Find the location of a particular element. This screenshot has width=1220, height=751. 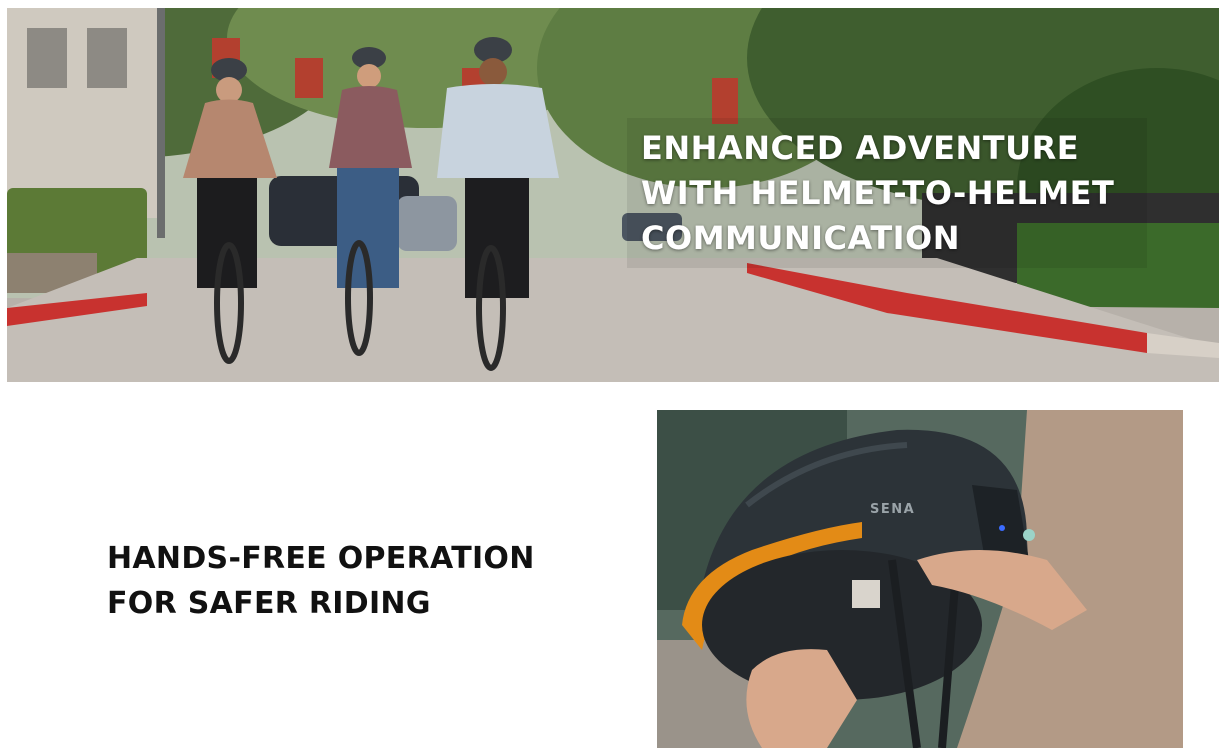

feature-heading-line-2: FOR SAFER RIDING is located at coordinates (269, 603).